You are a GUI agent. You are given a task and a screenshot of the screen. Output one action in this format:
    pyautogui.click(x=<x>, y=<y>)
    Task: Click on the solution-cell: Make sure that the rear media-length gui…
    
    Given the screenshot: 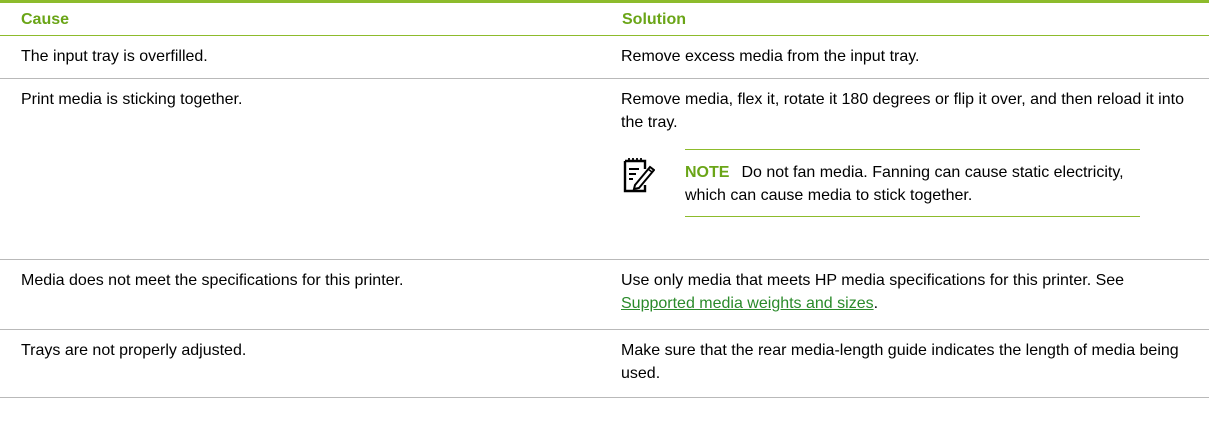 What is the action you would take?
    pyautogui.click(x=900, y=362)
    